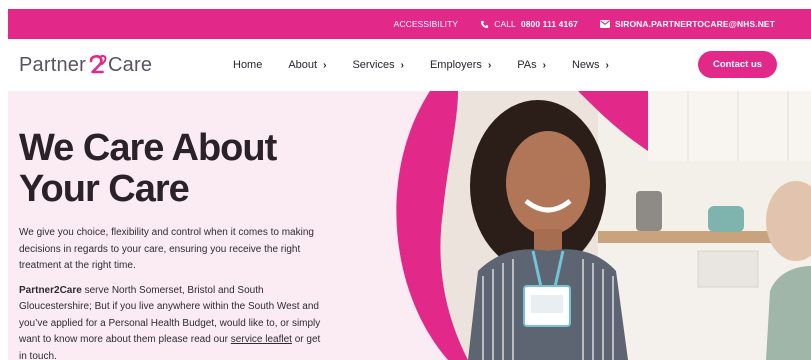 The height and width of the screenshot is (360, 811). I want to click on email-link: SIRONA.PARTNERTOCARE@NHS.NET, so click(687, 24).